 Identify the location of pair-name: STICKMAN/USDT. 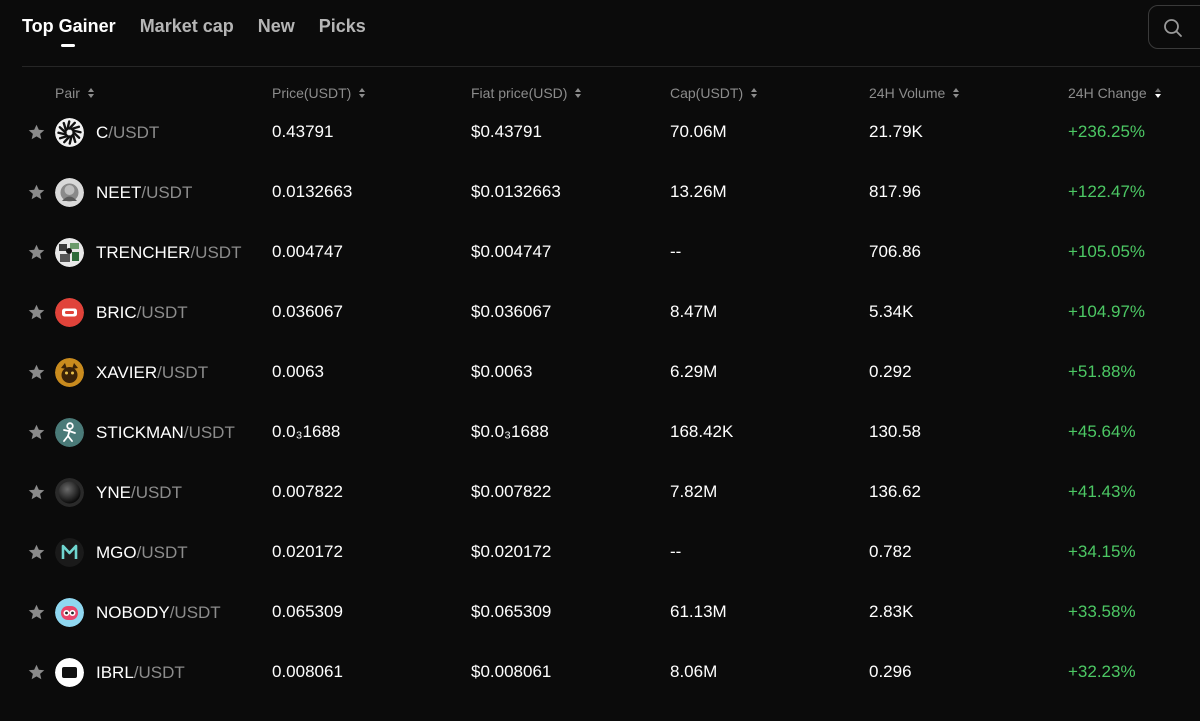
(165, 433).